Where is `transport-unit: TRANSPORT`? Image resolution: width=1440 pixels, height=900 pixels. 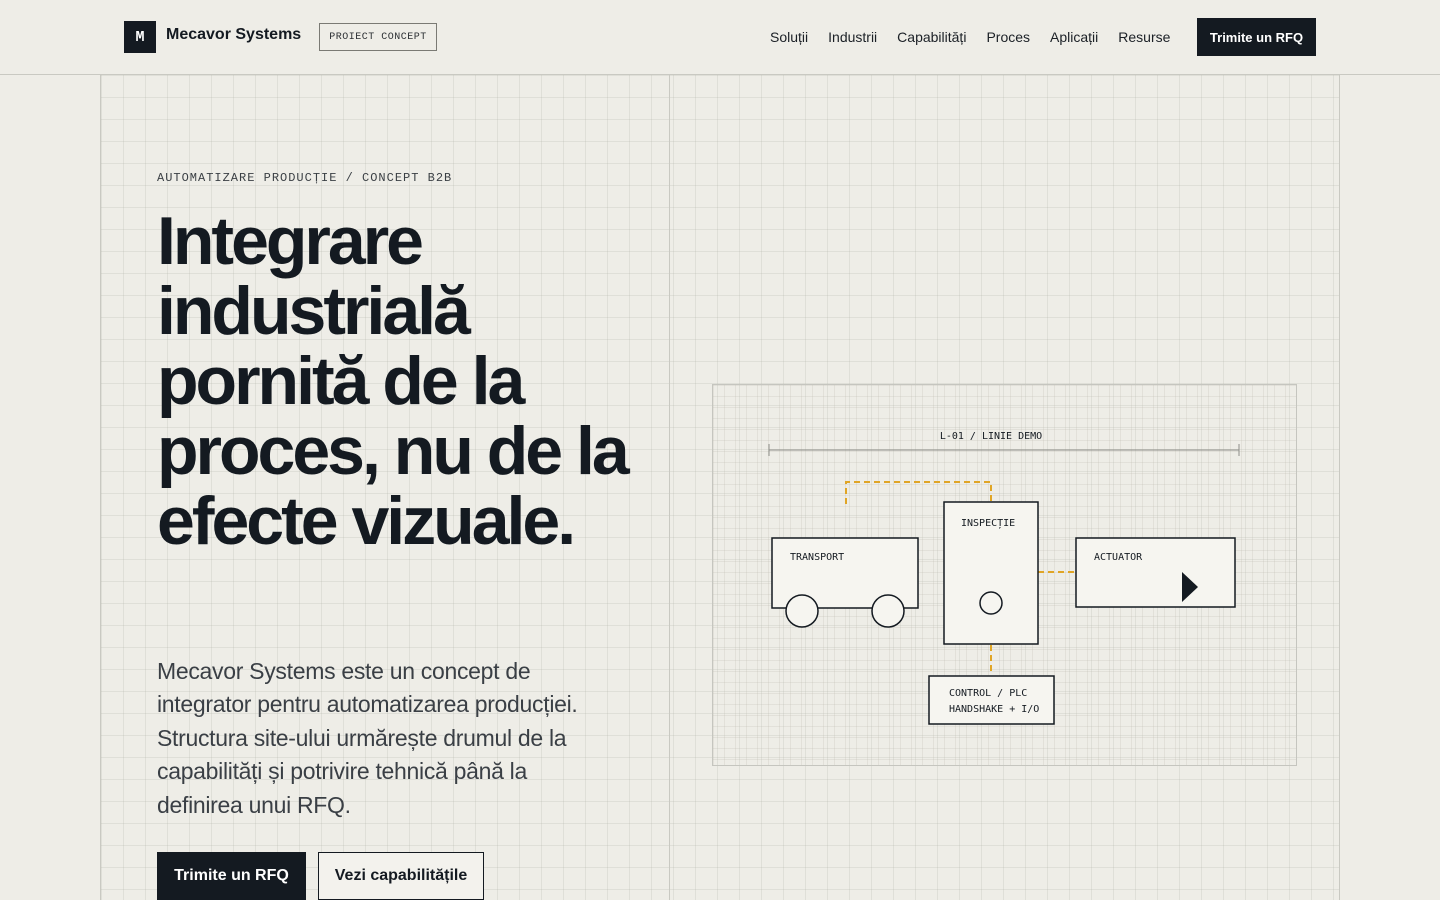 transport-unit: TRANSPORT is located at coordinates (845, 582).